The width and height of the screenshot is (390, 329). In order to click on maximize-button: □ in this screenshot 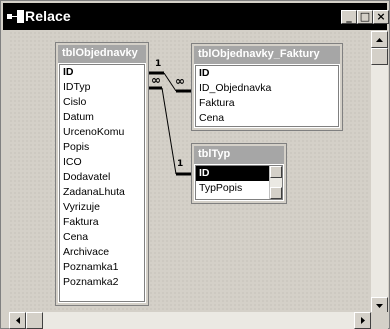, I will do `click(365, 17)`.